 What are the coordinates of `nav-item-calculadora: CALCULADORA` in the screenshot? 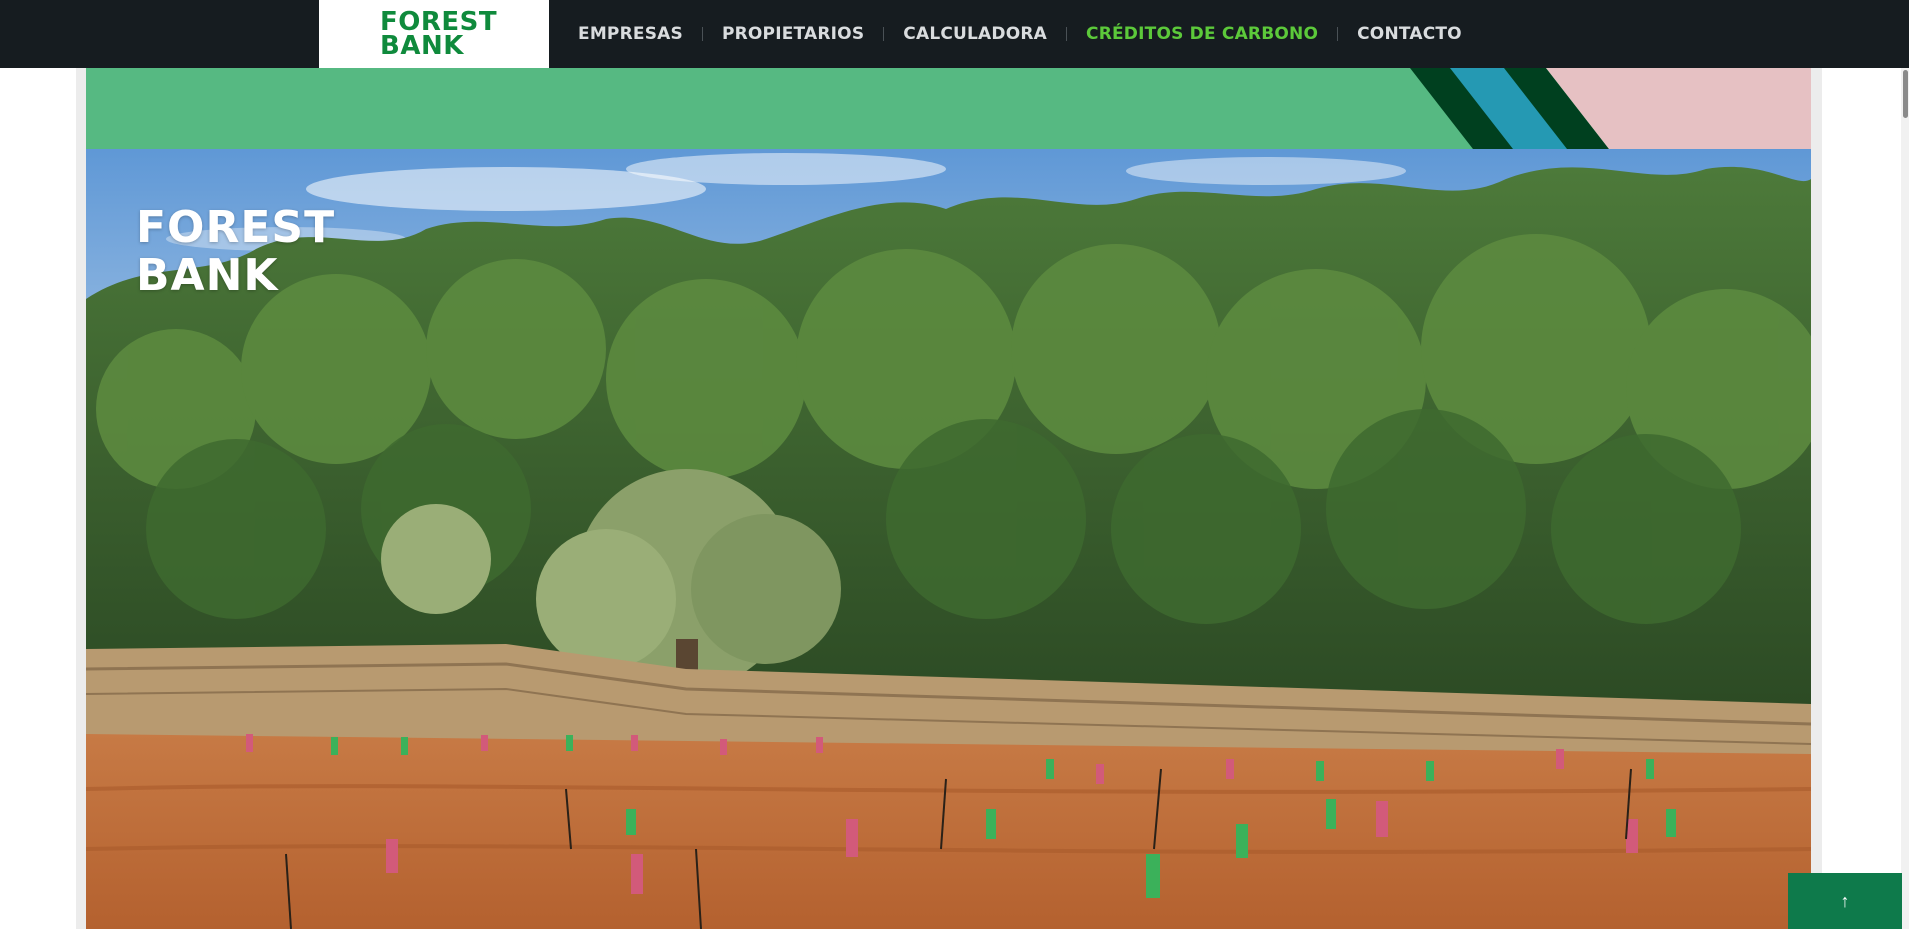 It's located at (975, 34).